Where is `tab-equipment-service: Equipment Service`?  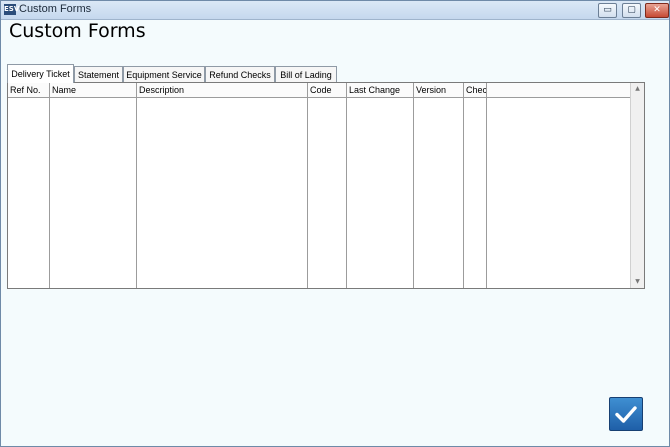
tab-equipment-service: Equipment Service is located at coordinates (164, 74).